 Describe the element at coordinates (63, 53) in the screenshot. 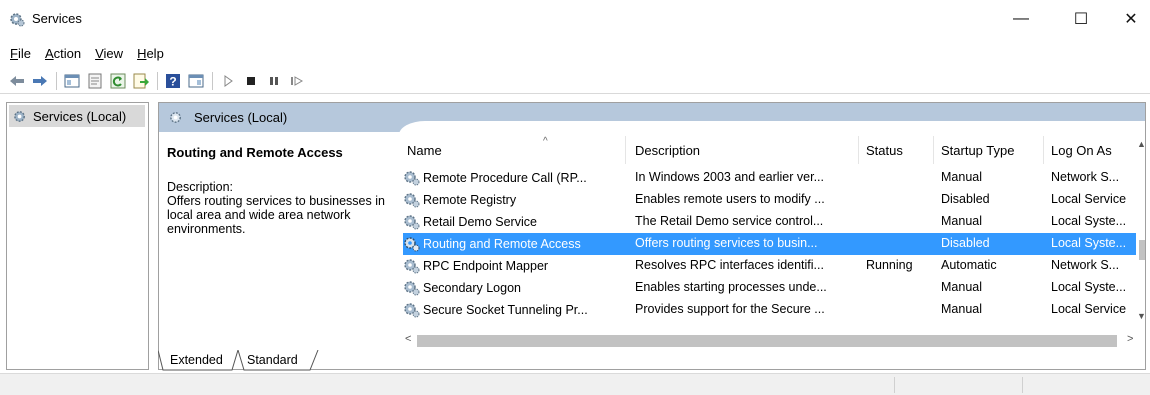

I see `menu-action: Action` at that location.